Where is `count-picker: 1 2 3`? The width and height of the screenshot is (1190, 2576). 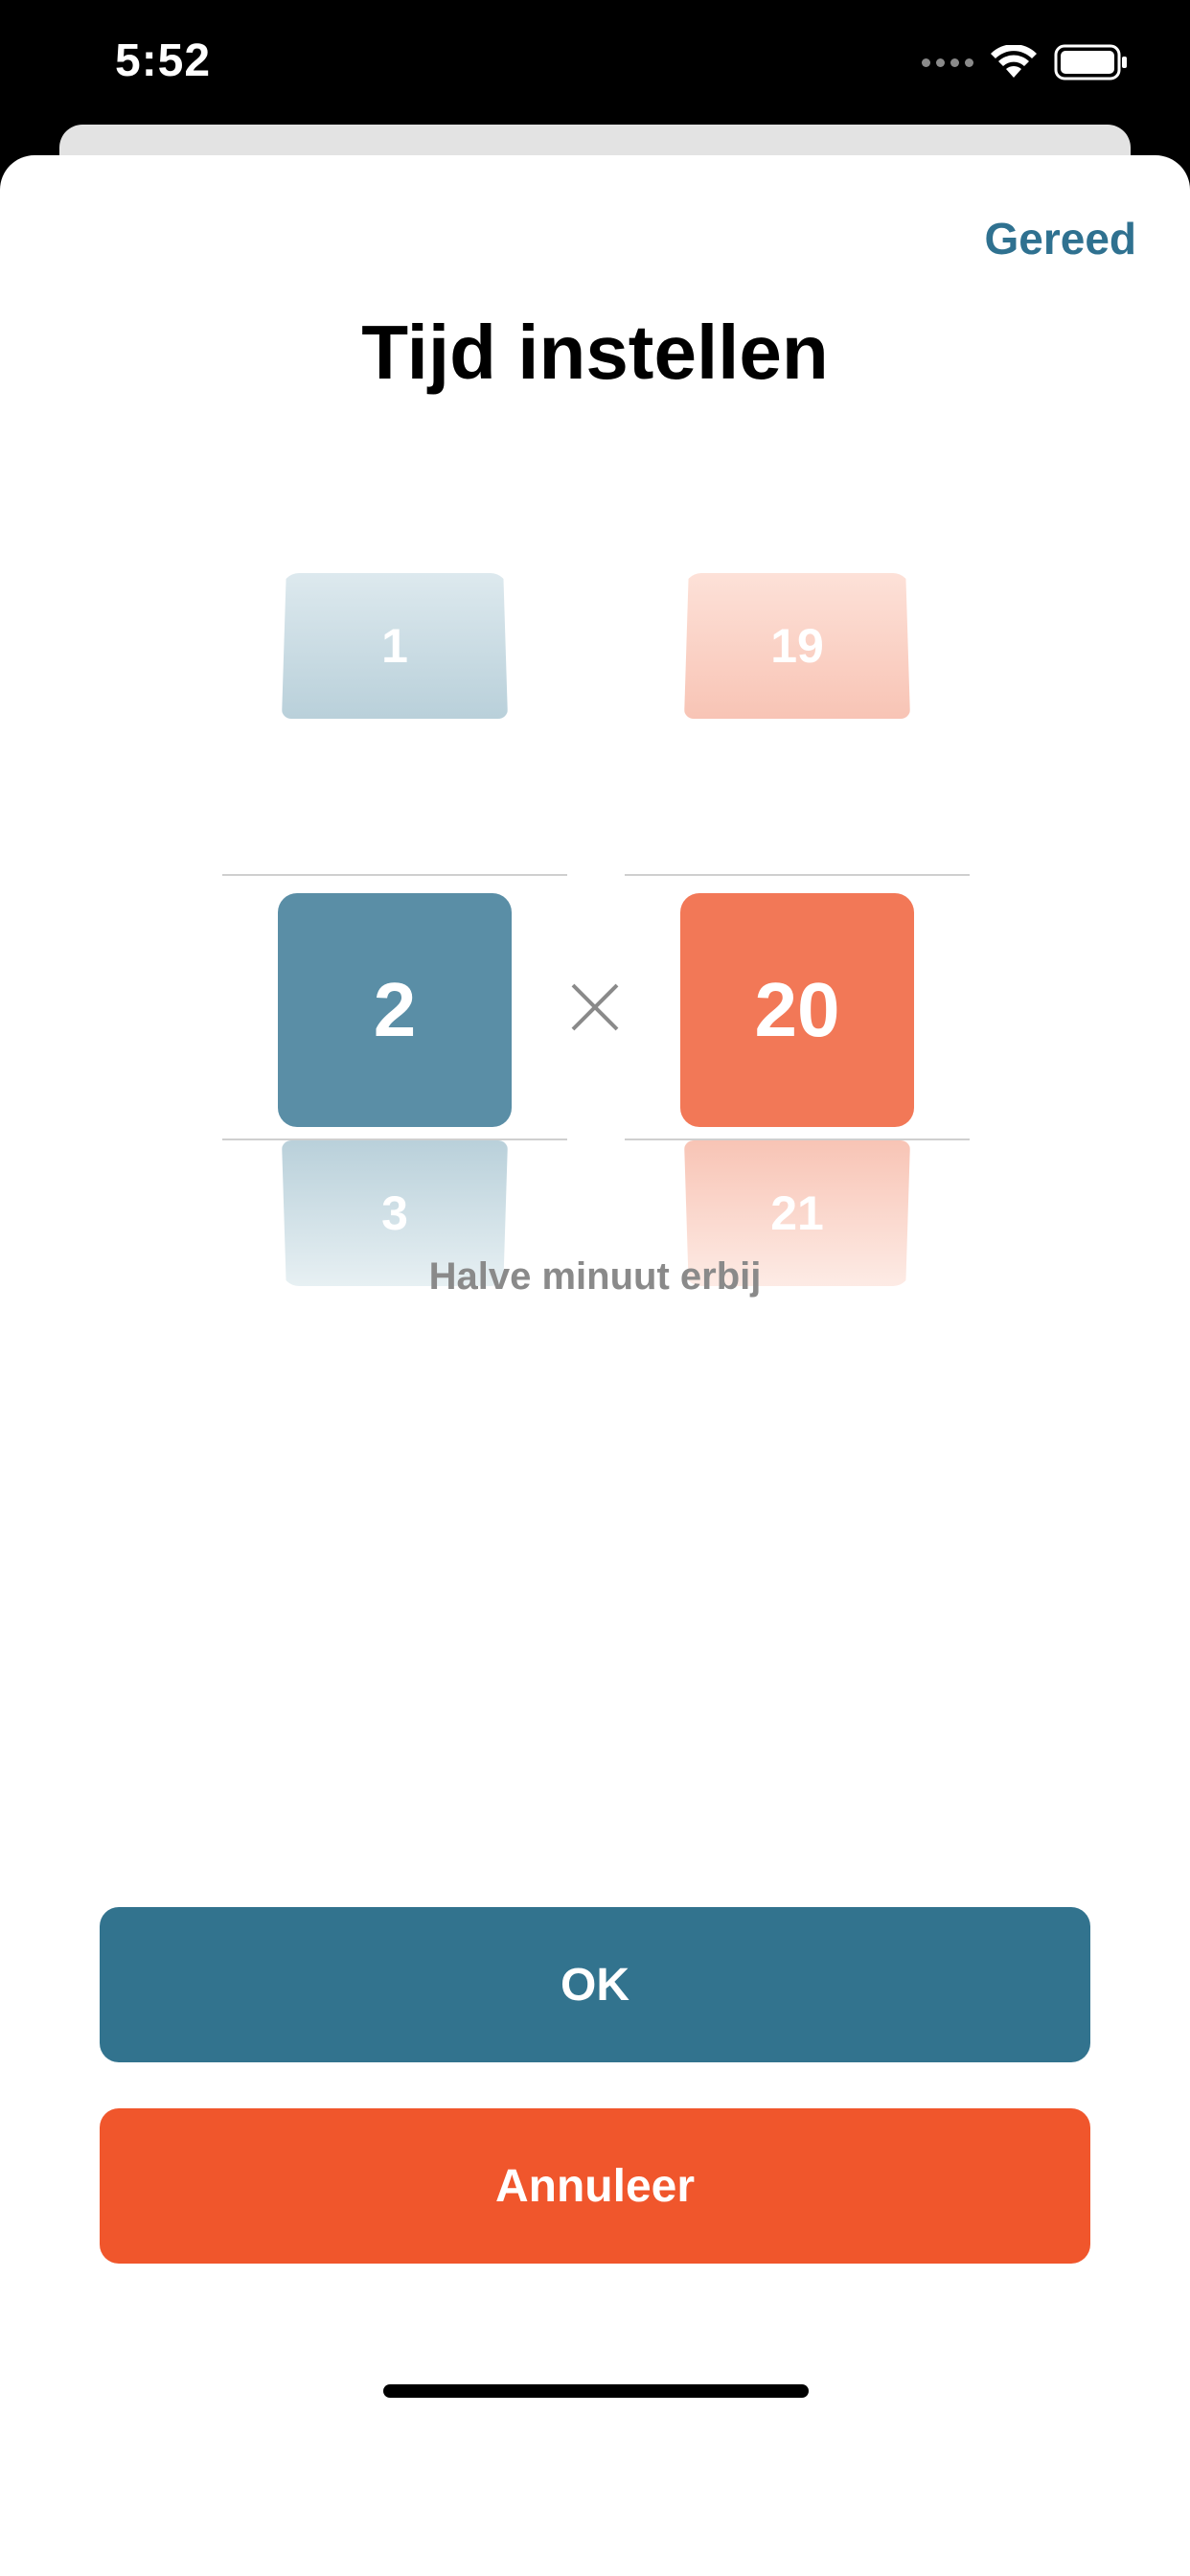 count-picker: 1 2 3 is located at coordinates (395, 929).